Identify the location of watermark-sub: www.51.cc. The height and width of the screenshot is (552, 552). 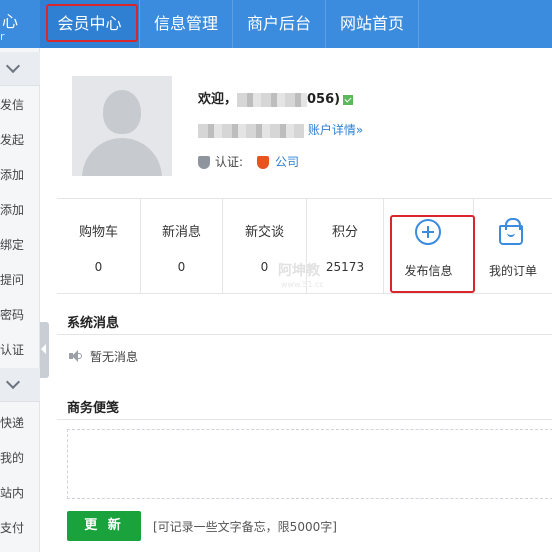
(302, 284).